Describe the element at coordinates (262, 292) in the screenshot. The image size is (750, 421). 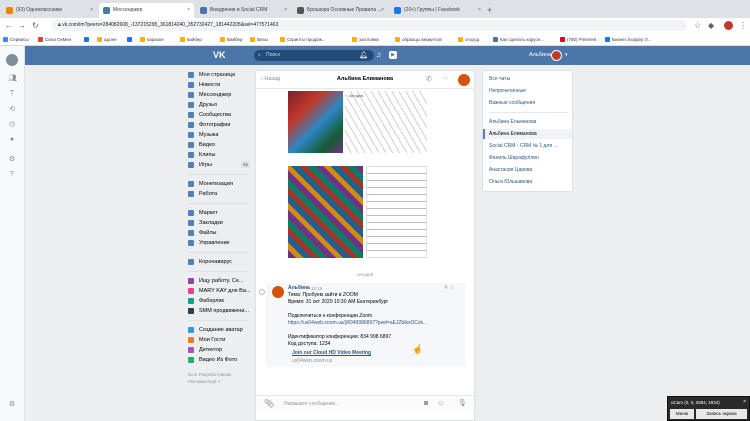
I see `select-checkbox` at that location.